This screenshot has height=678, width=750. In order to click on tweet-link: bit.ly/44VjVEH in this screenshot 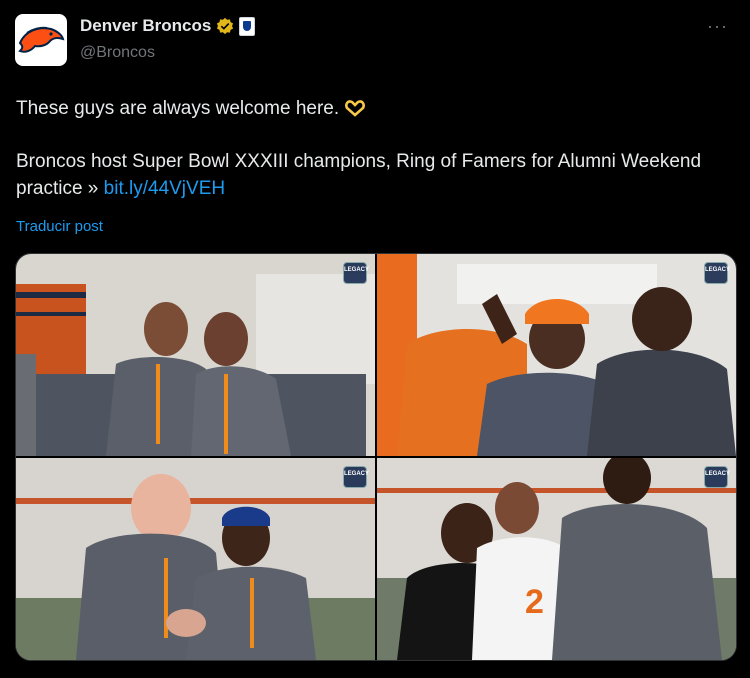, I will do `click(164, 188)`.